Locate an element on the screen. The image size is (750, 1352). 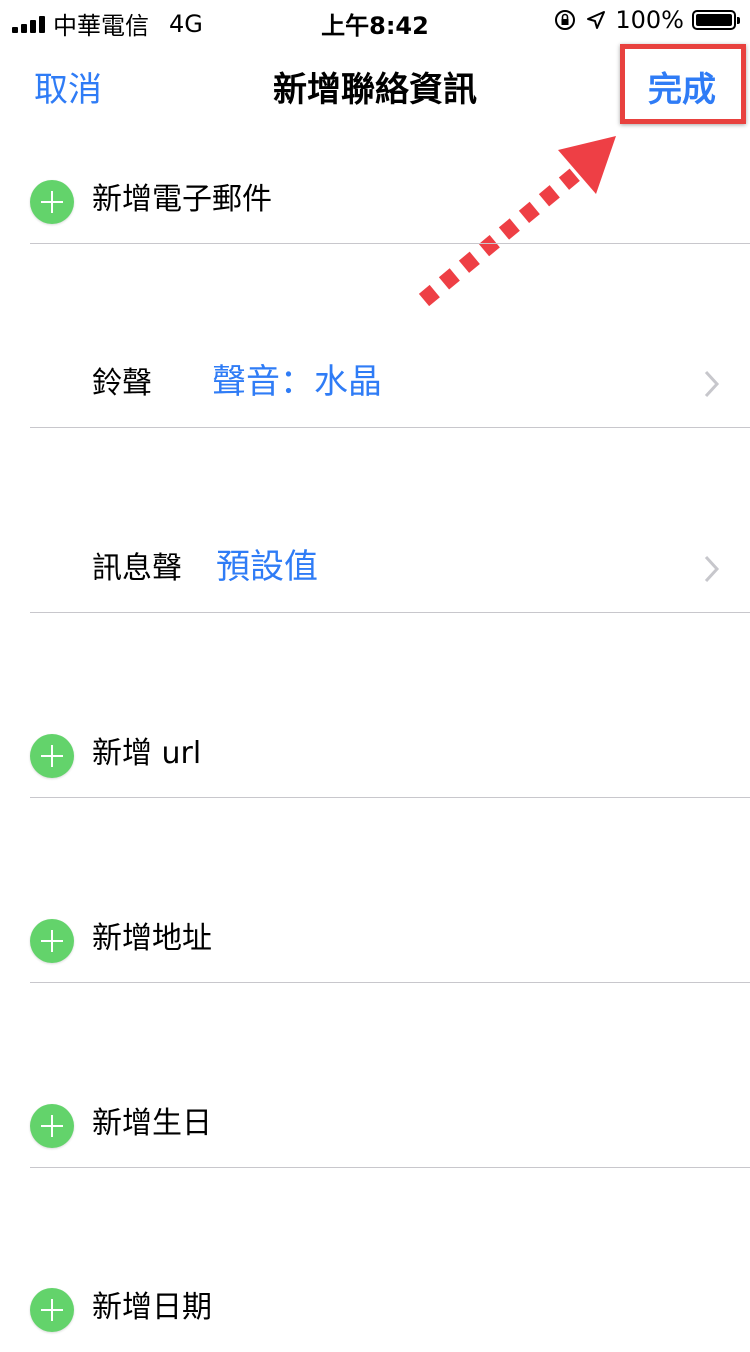
add-date-label: 新增日期 is located at coordinates (152, 1307).